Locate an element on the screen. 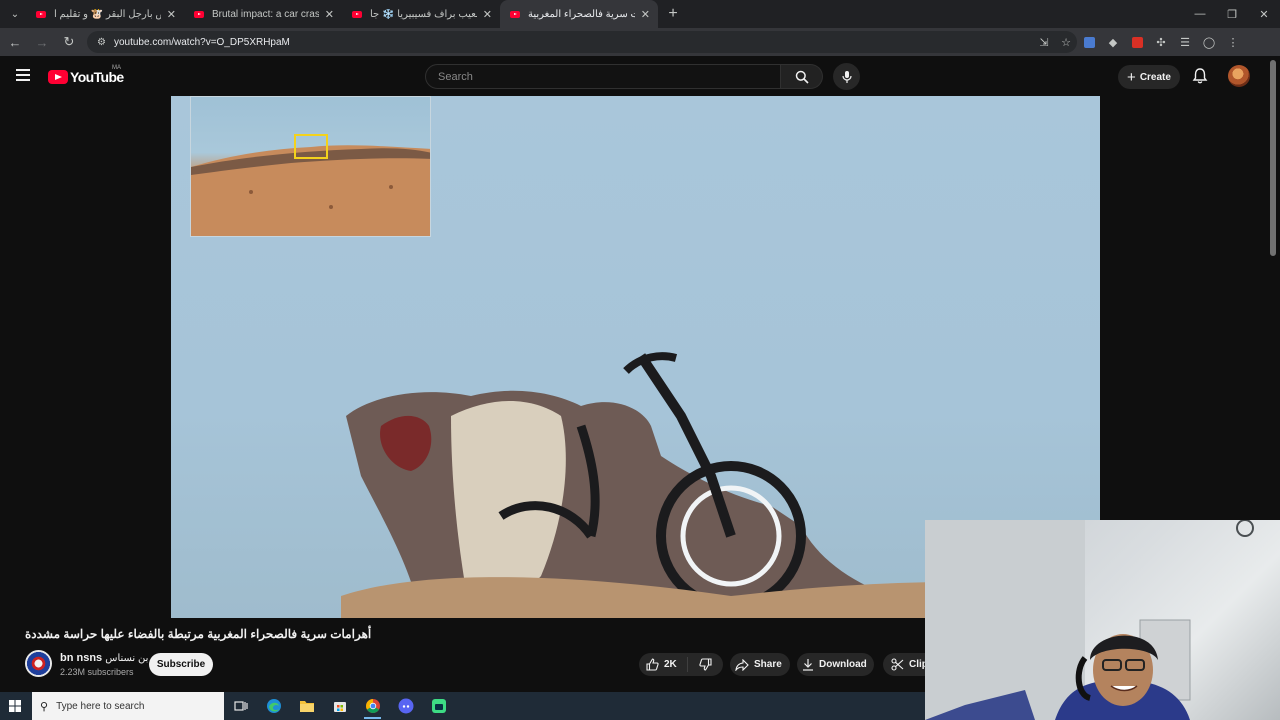 This screenshot has width=1280, height=720. android-studio-icon is located at coordinates (438, 706).